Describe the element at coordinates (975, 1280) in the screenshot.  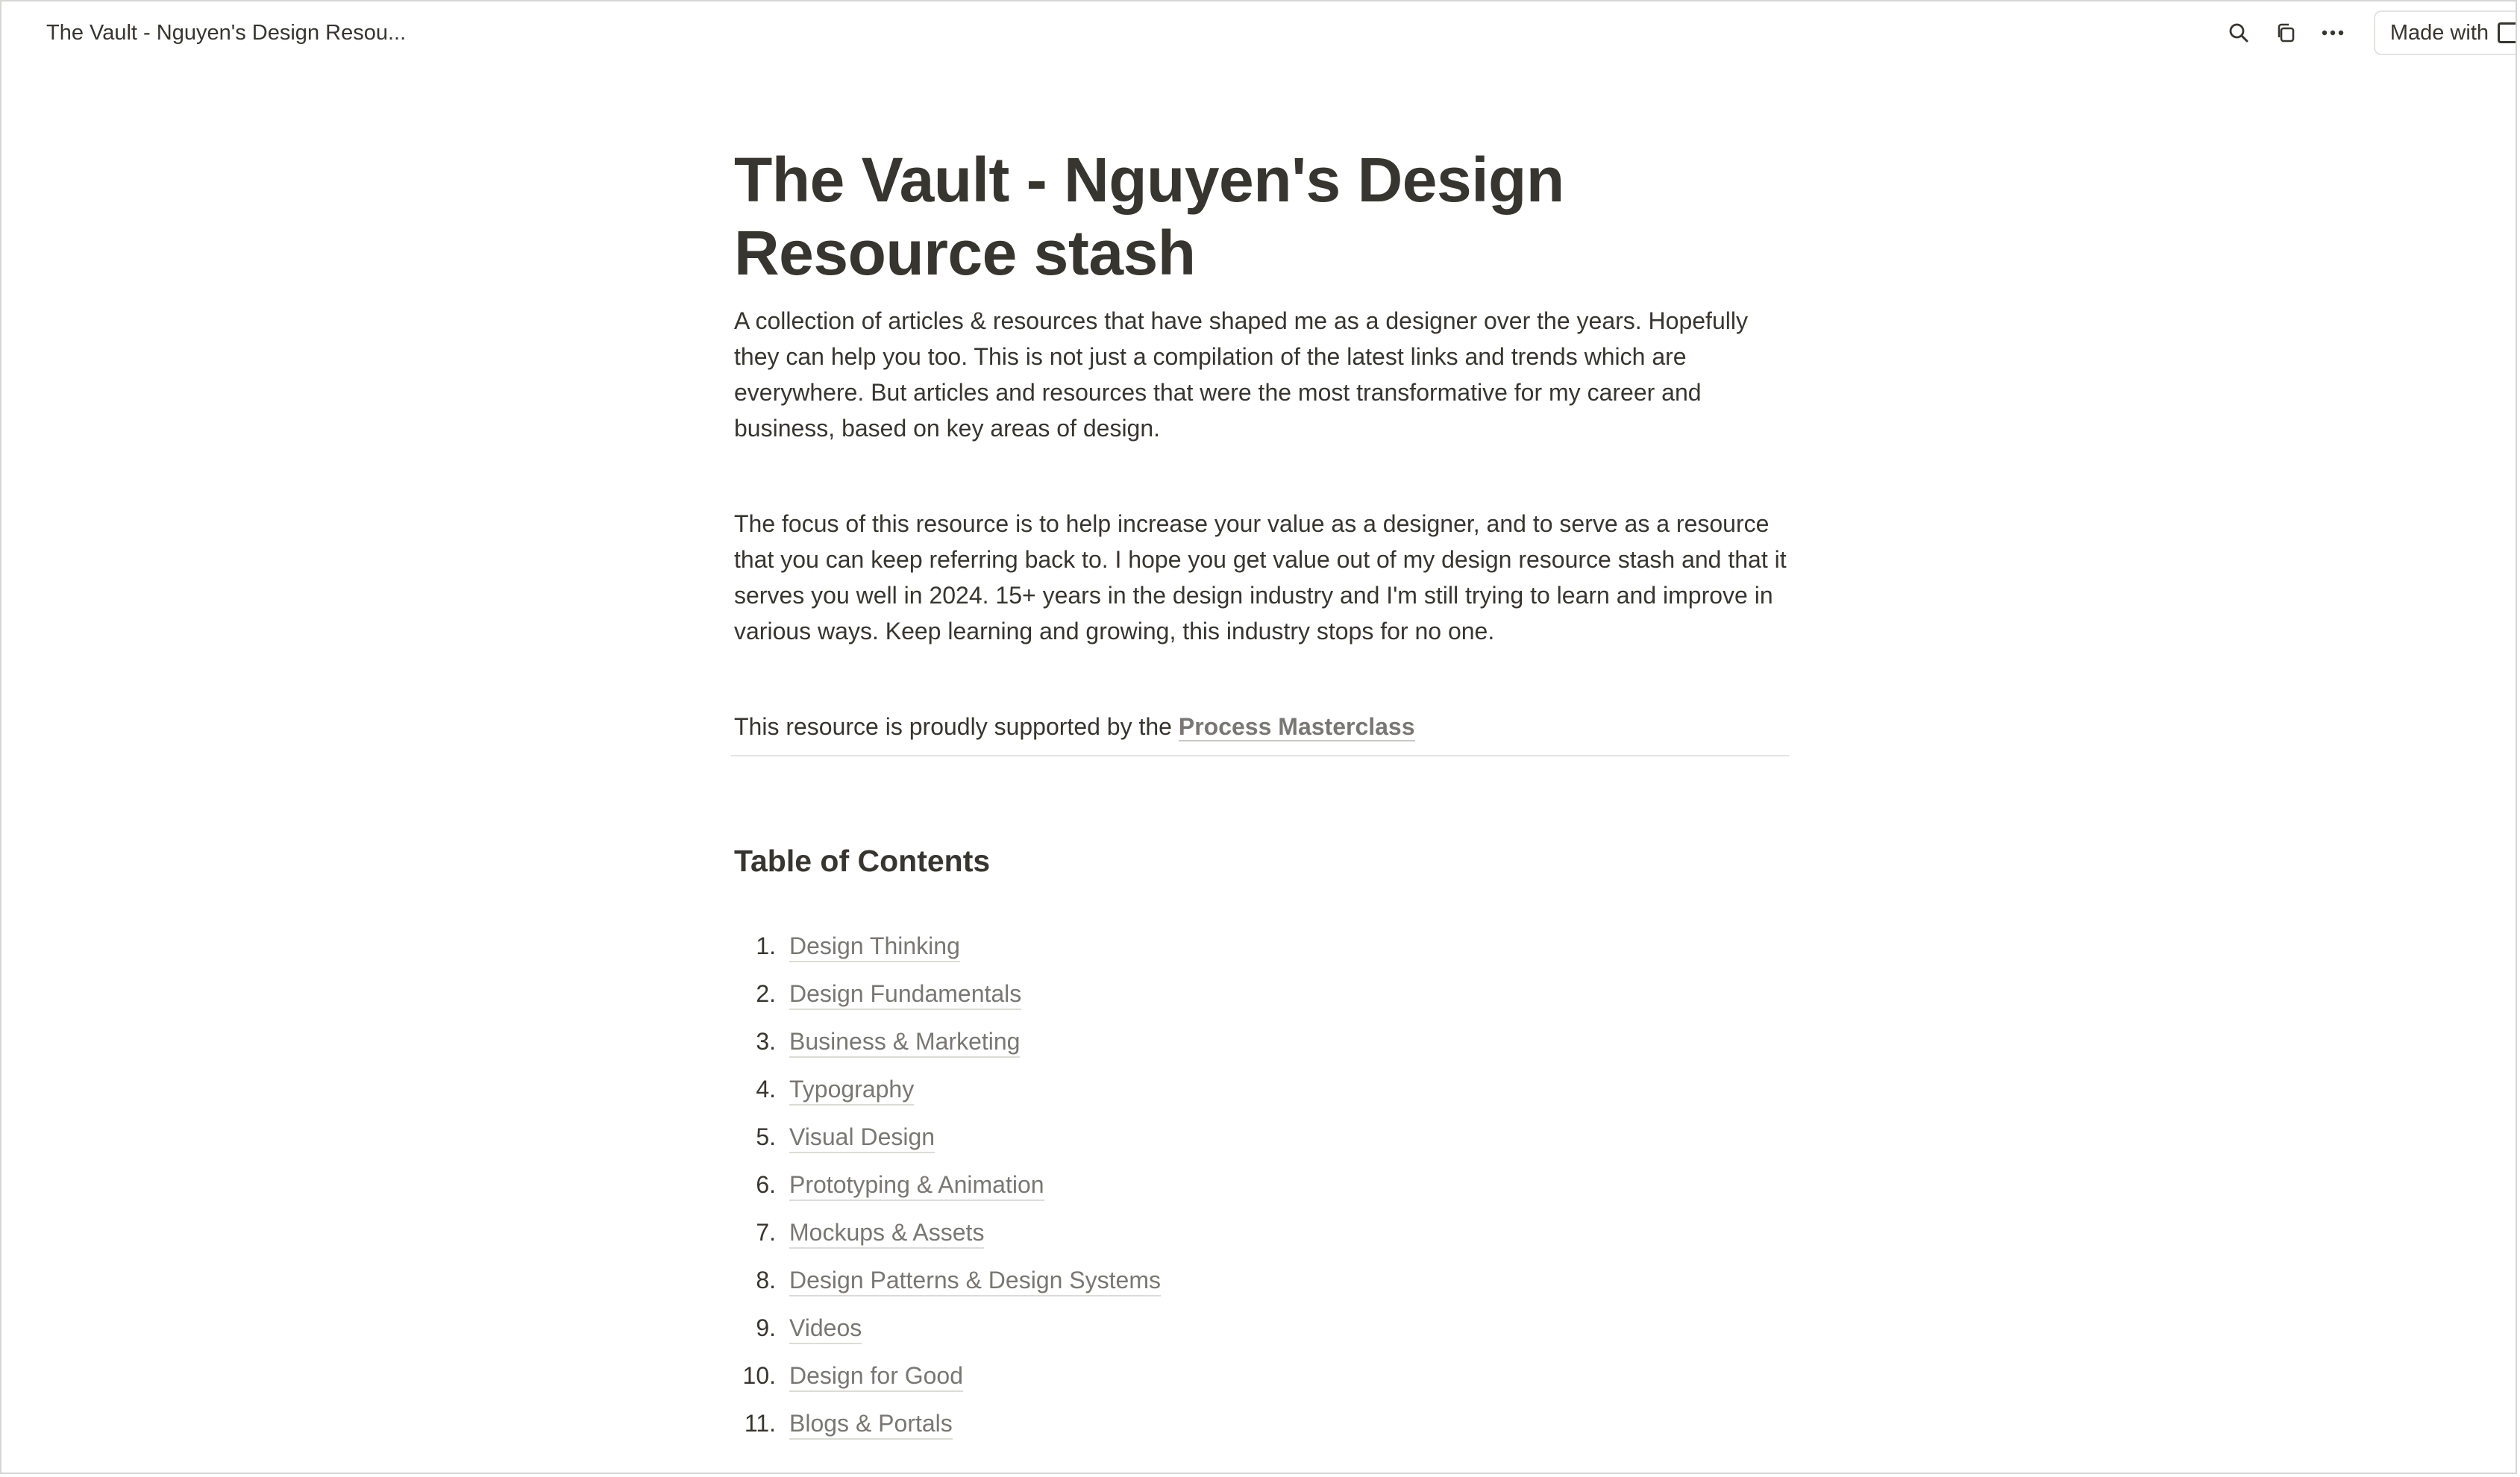
I see `toc-link-design-patterns-systems: Design Patterns & Design Systems` at that location.